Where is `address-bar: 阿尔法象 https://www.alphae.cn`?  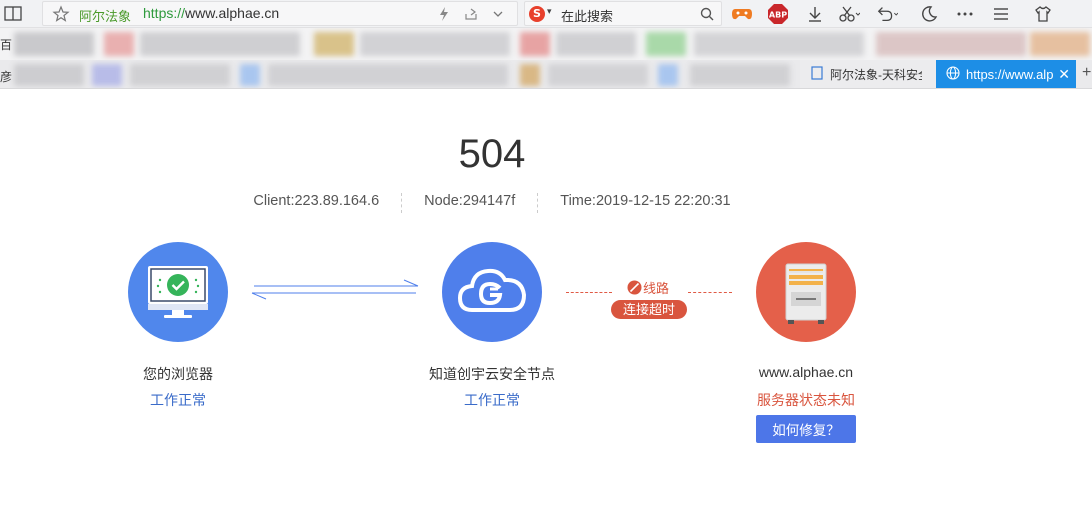
address-bar: 阿尔法象 https://www.alphae.cn is located at coordinates (280, 13).